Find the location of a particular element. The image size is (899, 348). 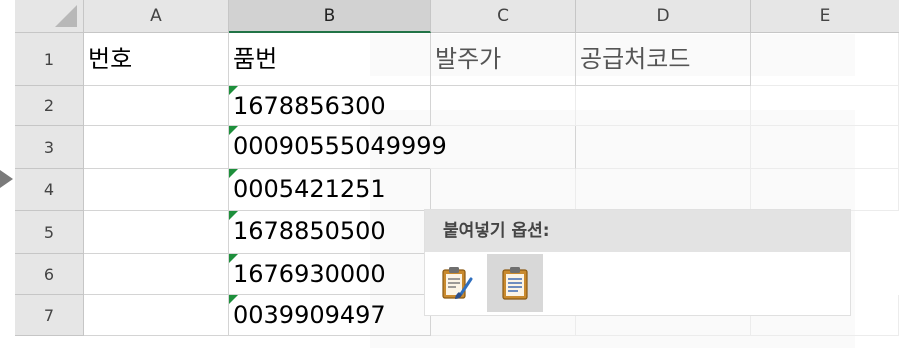

paste-button is located at coordinates (515, 283).